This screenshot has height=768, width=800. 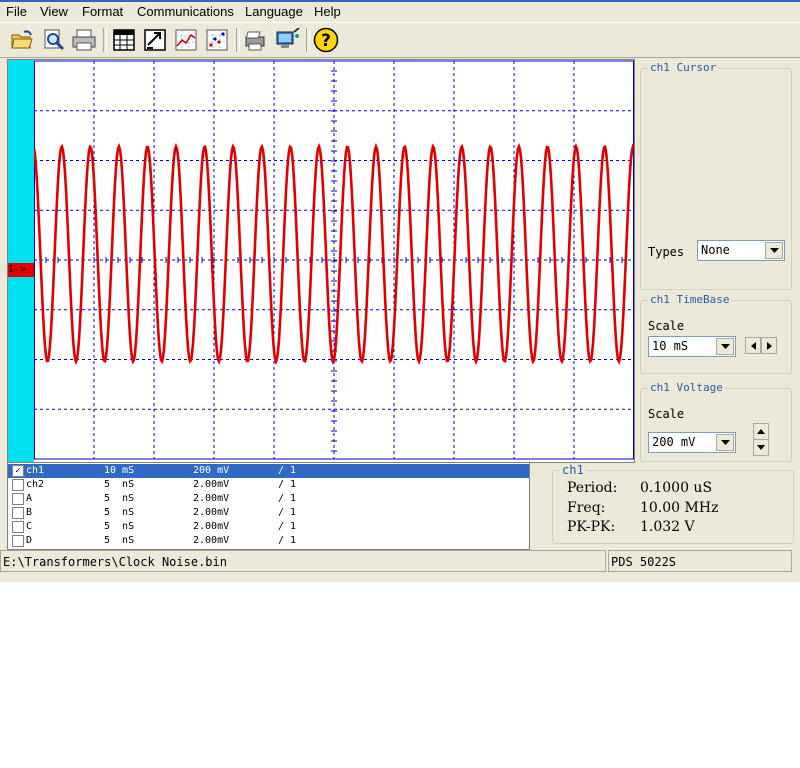 What do you see at coordinates (29, 526) in the screenshot?
I see `channel-name: C` at bounding box center [29, 526].